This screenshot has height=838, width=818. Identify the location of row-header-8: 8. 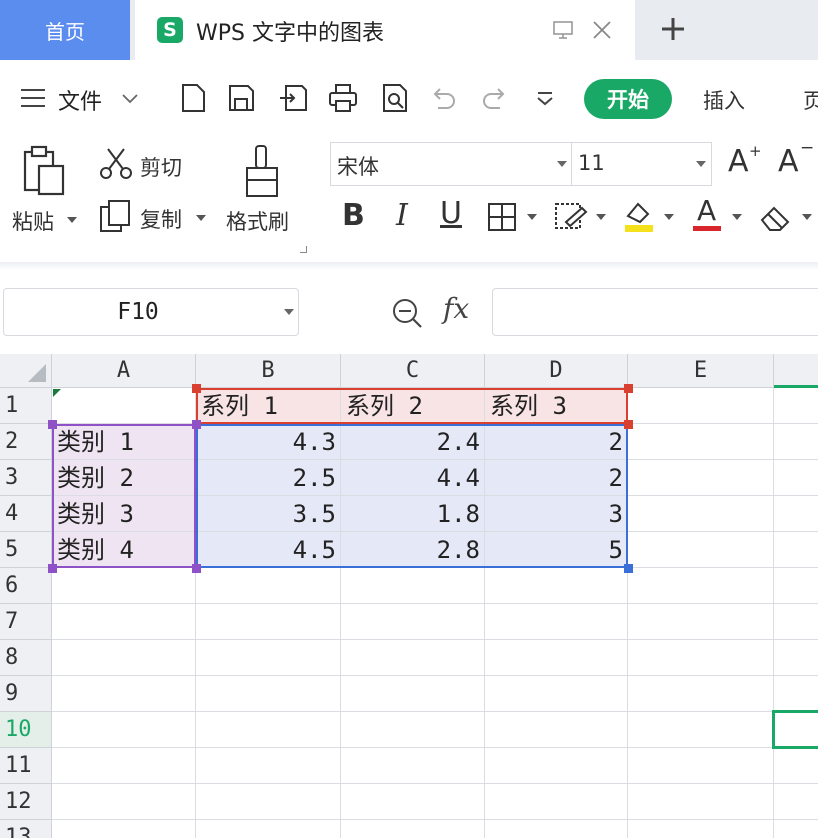
(26, 658).